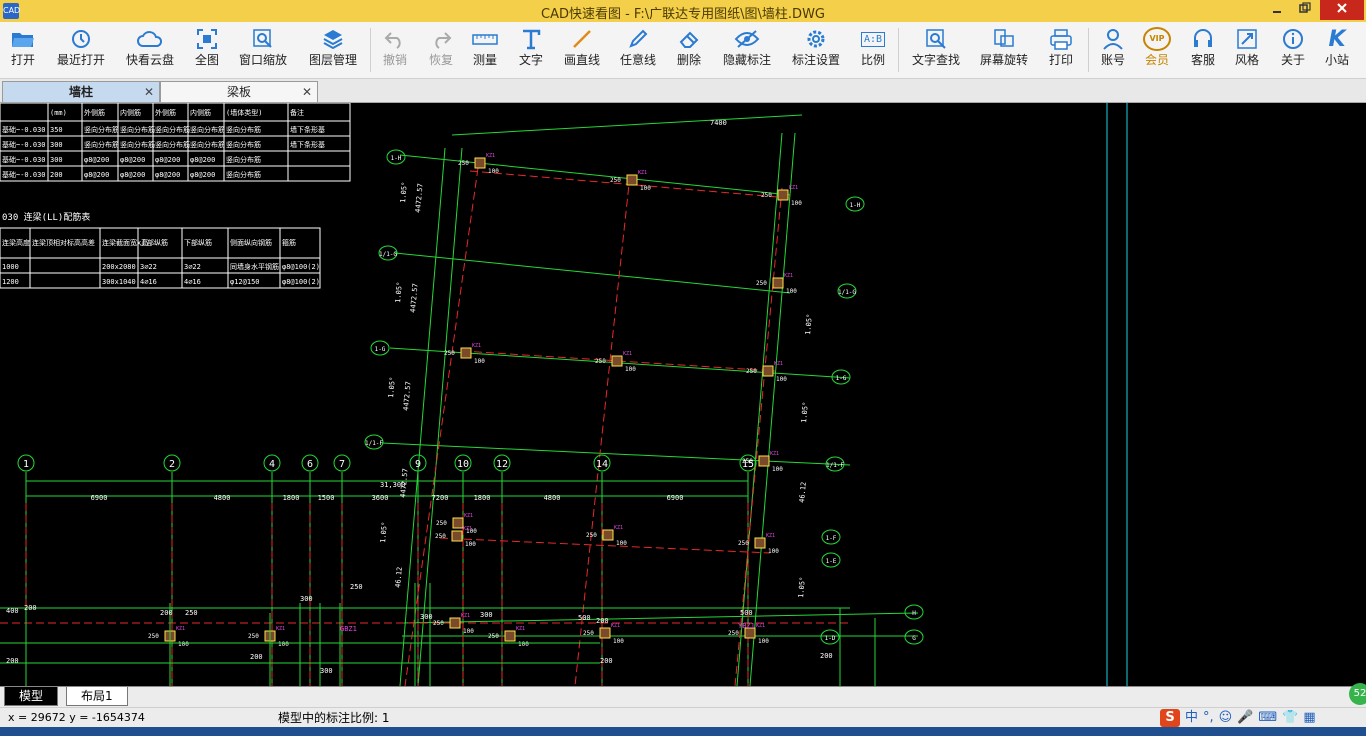 The image size is (1366, 736). I want to click on style-button: 风格, so click(1247, 51).